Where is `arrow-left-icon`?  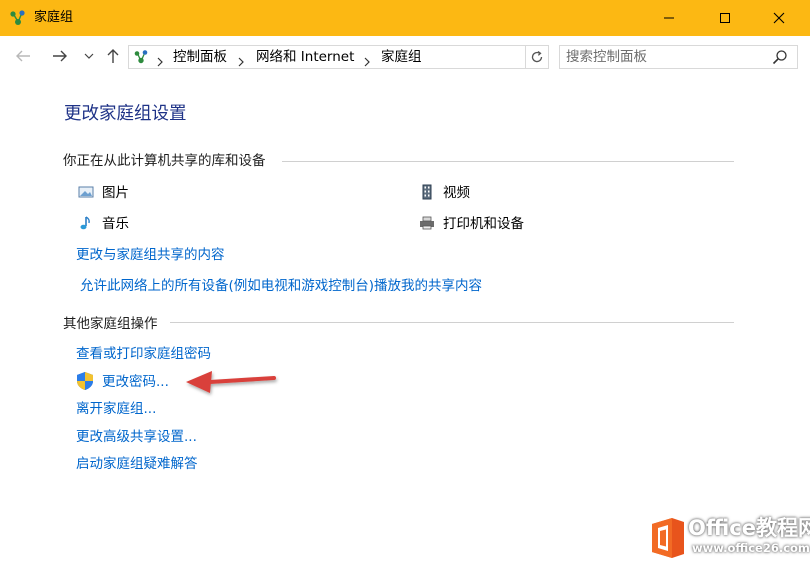 arrow-left-icon is located at coordinates (23, 56).